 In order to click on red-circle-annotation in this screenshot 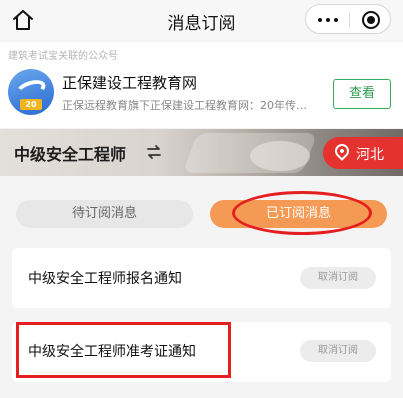, I will do `click(302, 213)`.